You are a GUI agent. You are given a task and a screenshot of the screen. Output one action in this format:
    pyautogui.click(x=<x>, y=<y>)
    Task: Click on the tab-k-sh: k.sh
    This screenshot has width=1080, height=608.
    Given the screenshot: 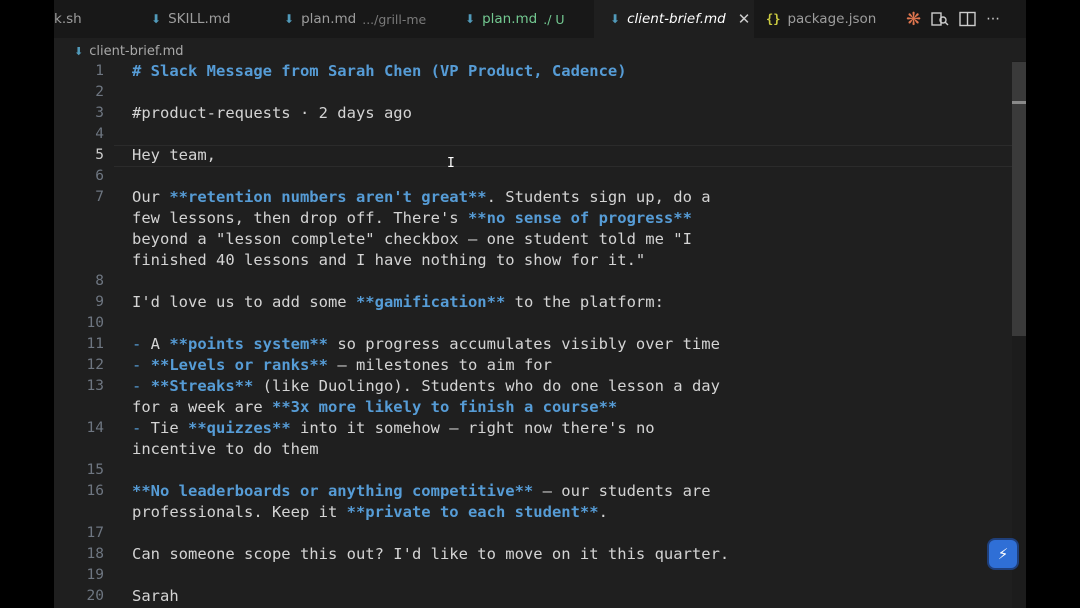 What is the action you would take?
    pyautogui.click(x=68, y=19)
    